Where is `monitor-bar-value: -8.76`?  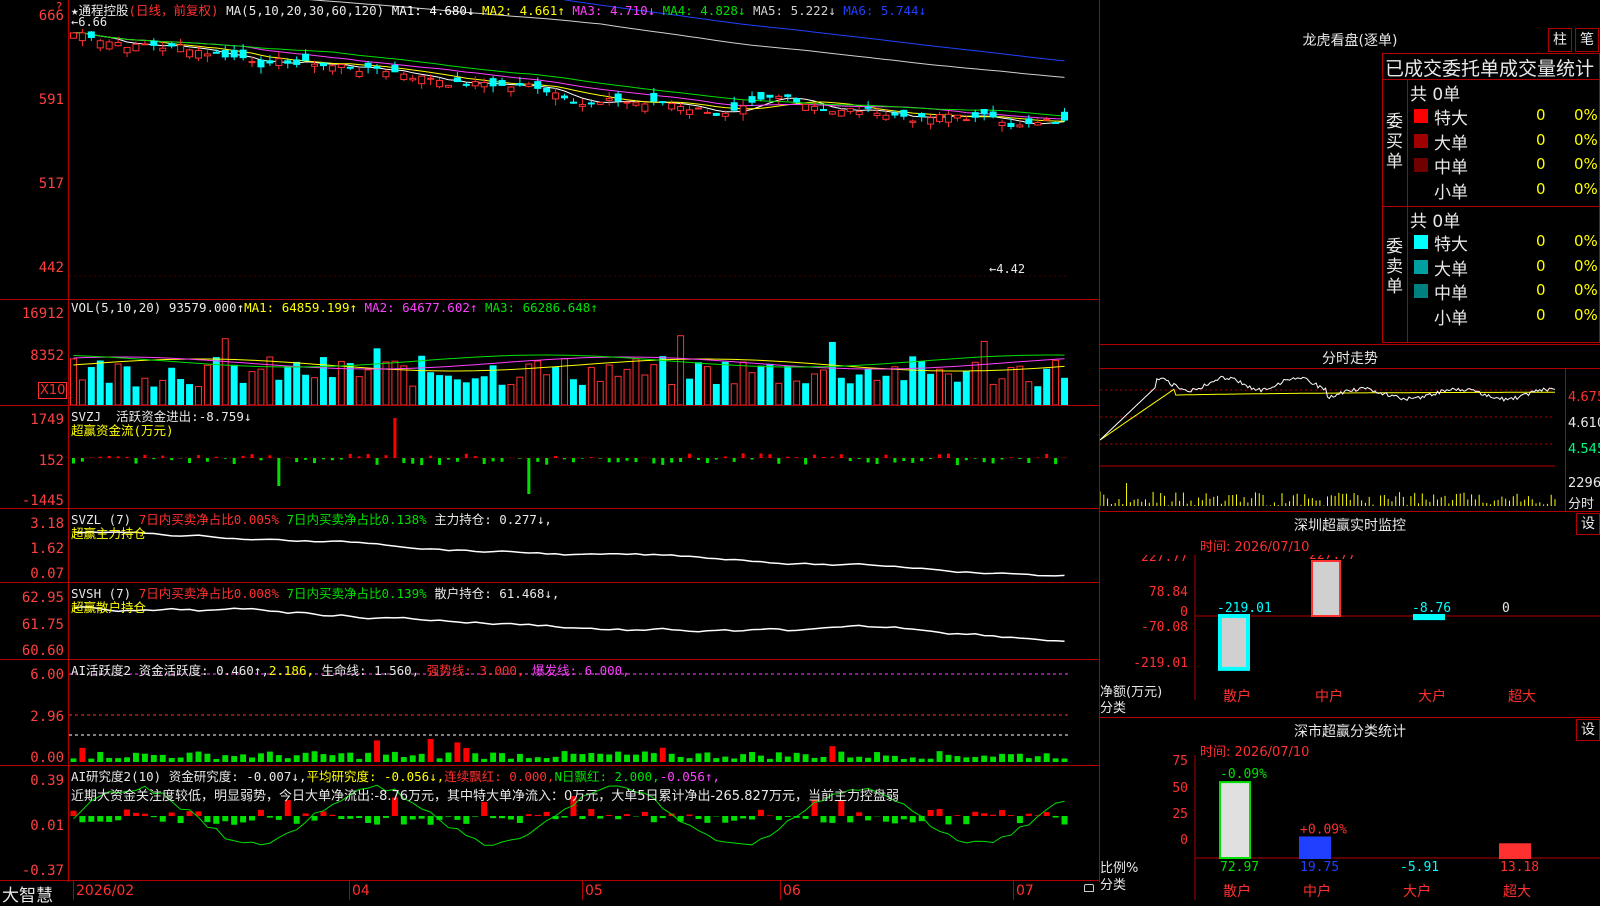 monitor-bar-value: -8.76 is located at coordinates (1431, 608).